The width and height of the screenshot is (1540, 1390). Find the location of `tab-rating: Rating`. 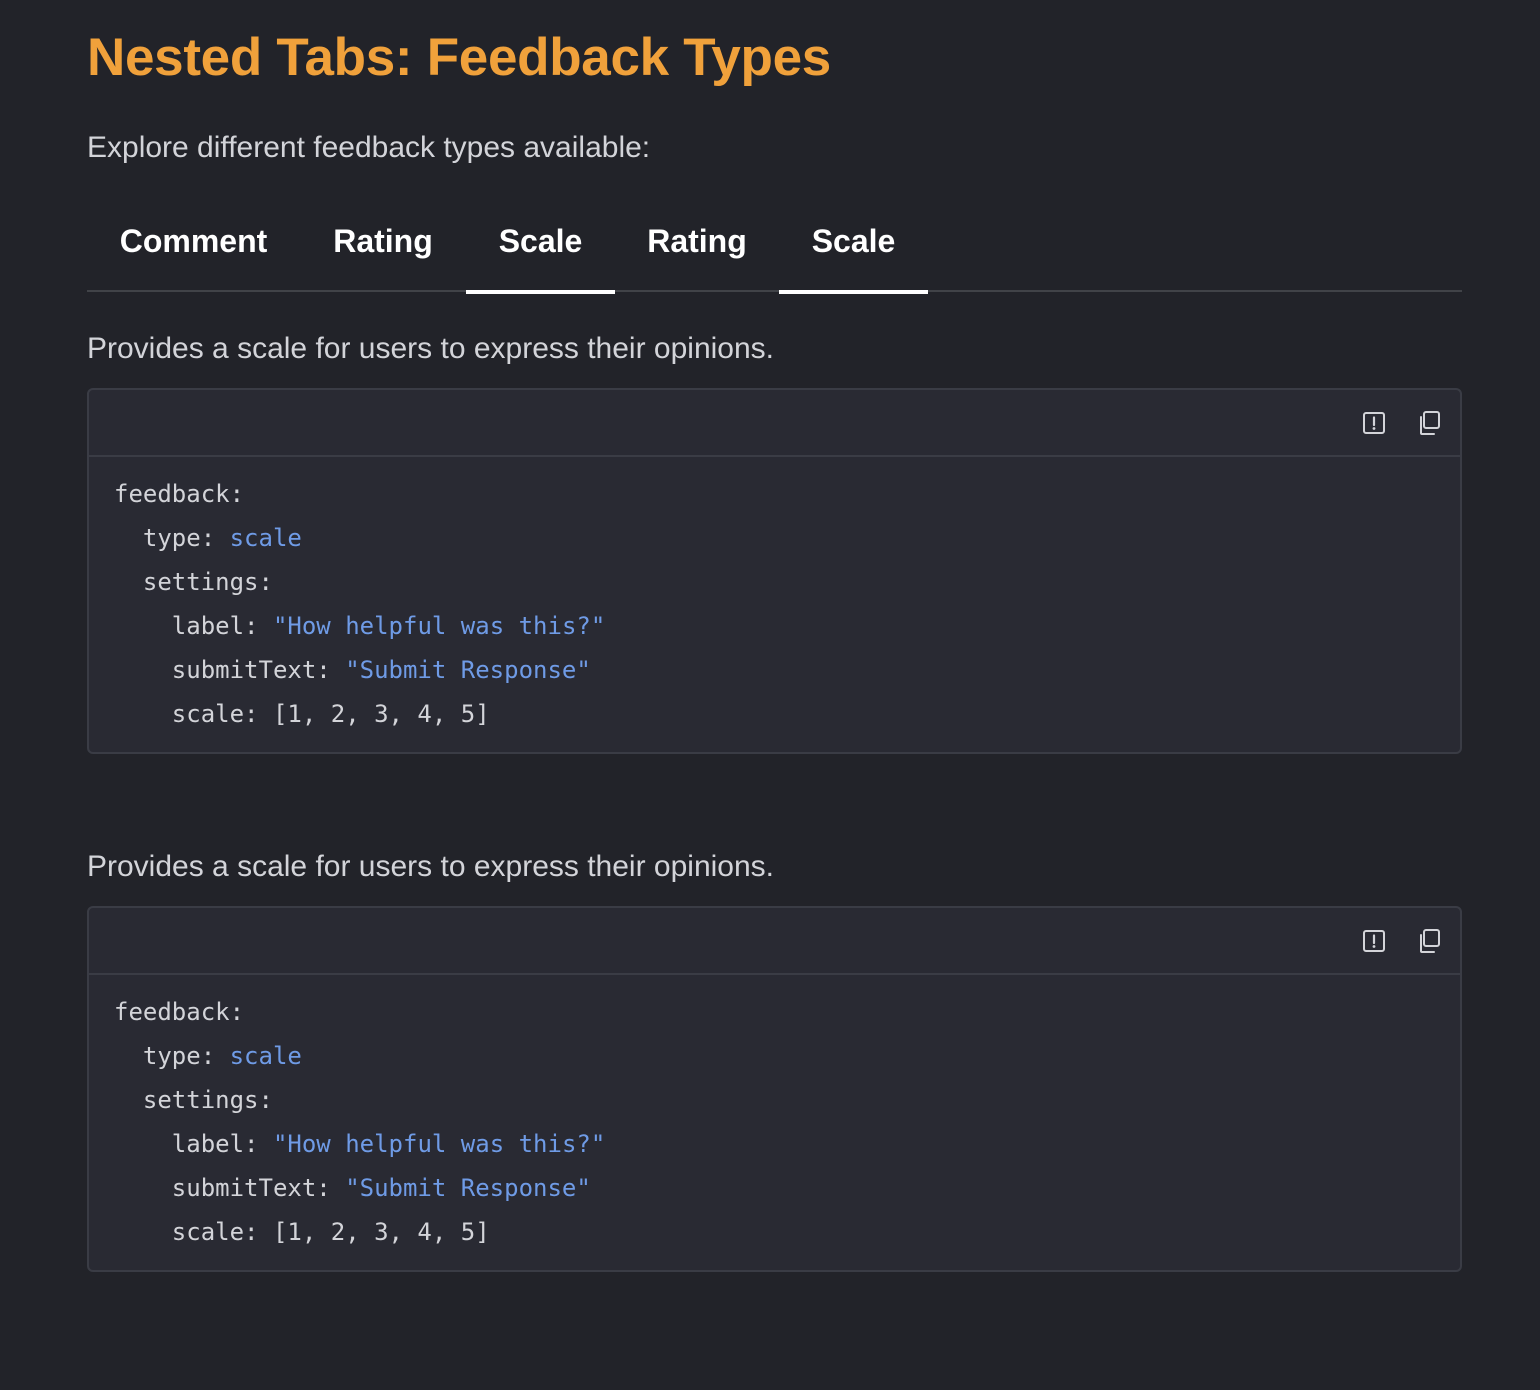

tab-rating: Rating is located at coordinates (383, 244).